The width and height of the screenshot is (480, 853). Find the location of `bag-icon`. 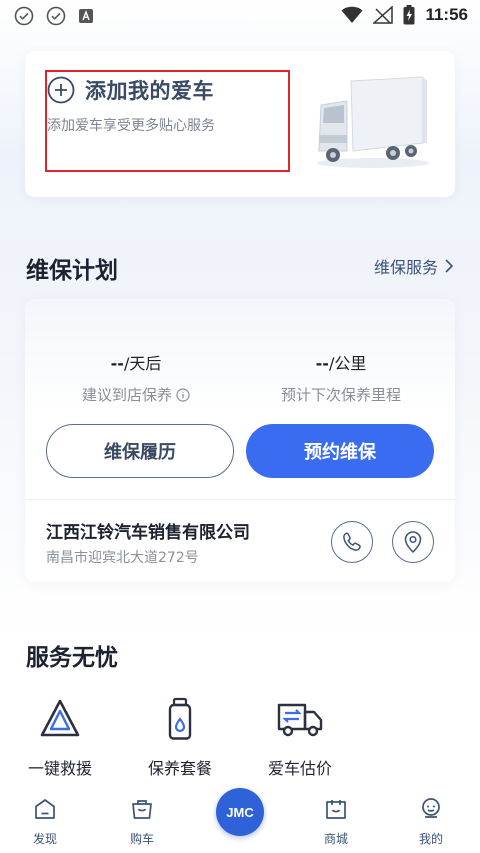

bag-icon is located at coordinates (142, 809).